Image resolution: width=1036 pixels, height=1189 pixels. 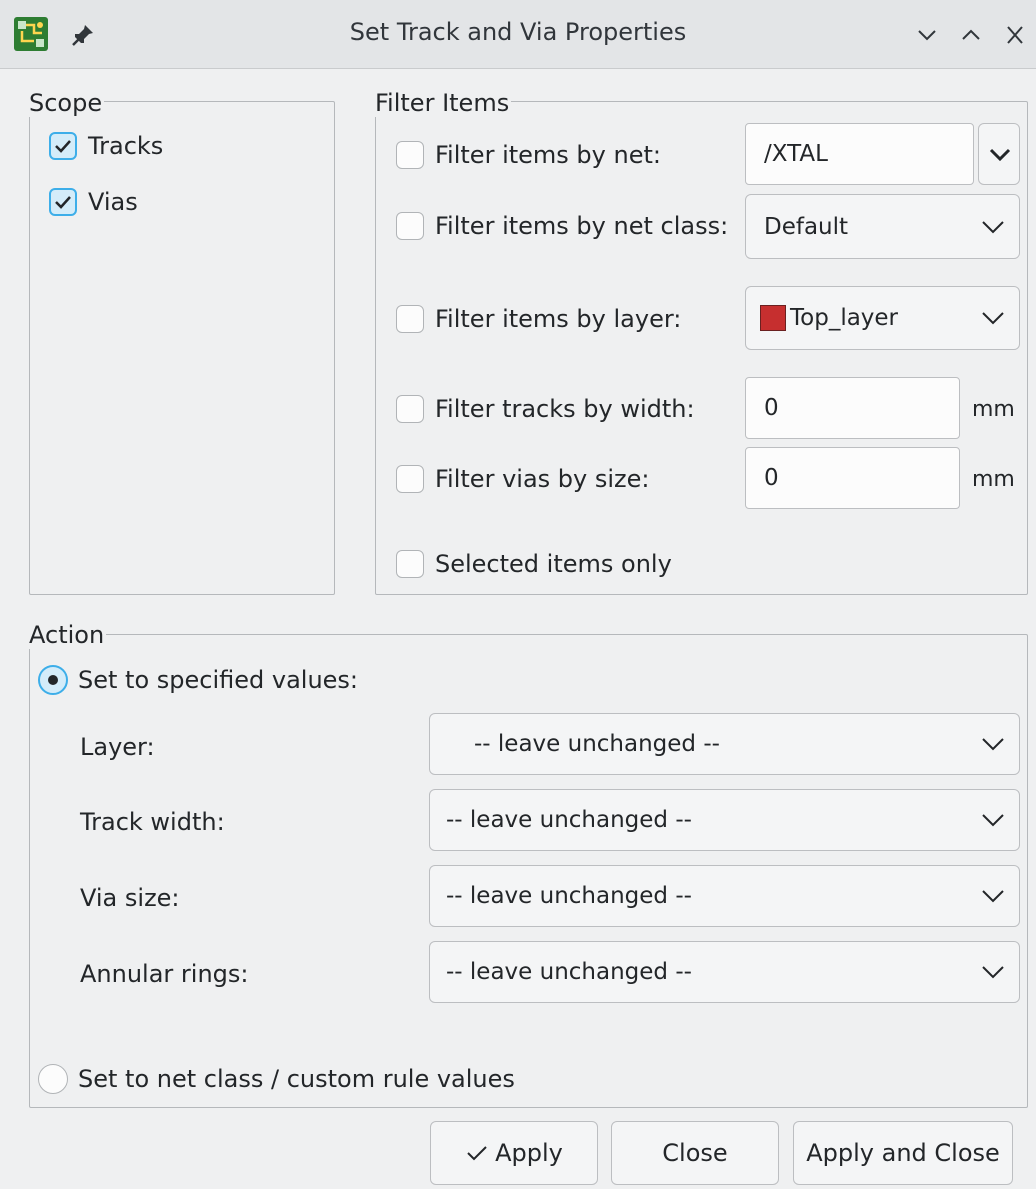 I want to click on netclass-select-value: Default, so click(x=806, y=226).